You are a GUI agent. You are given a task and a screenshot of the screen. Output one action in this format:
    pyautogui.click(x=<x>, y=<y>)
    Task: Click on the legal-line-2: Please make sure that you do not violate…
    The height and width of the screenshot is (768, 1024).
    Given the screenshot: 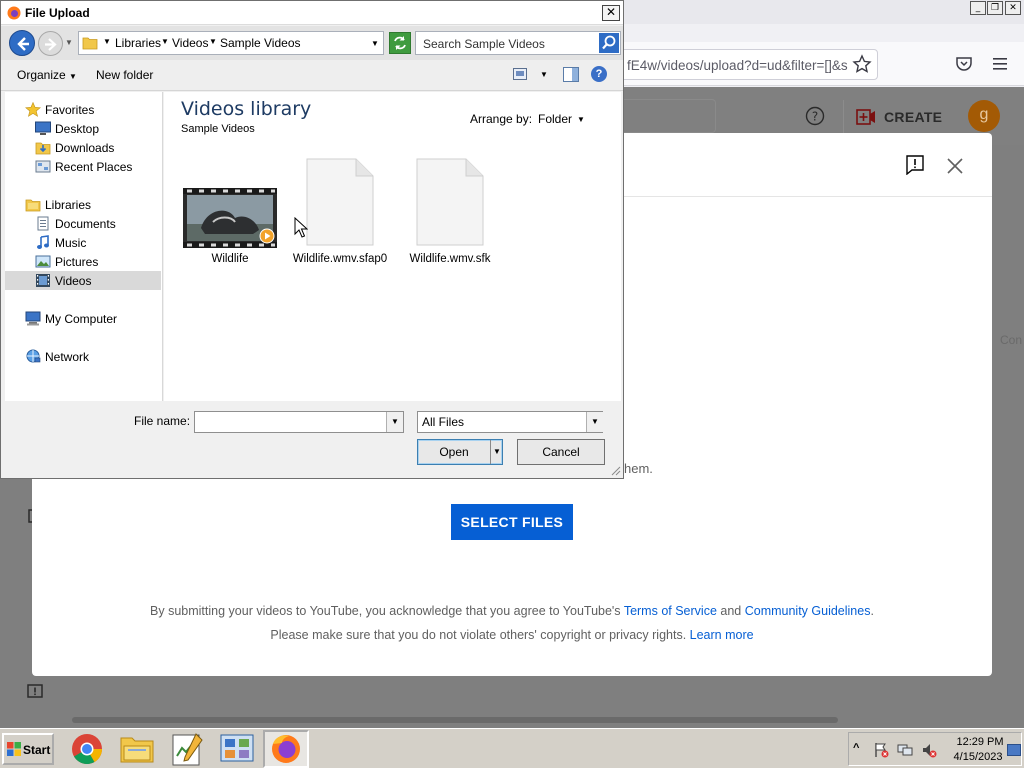 What is the action you would take?
    pyautogui.click(x=512, y=635)
    